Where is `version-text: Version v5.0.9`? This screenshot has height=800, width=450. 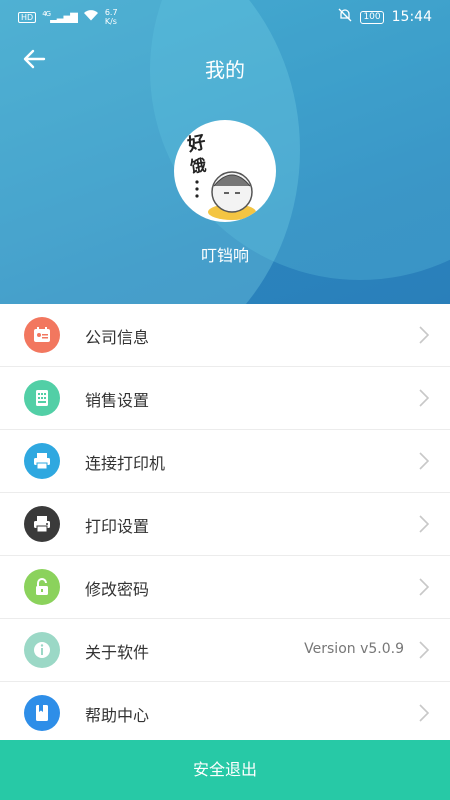 version-text: Version v5.0.9 is located at coordinates (354, 649).